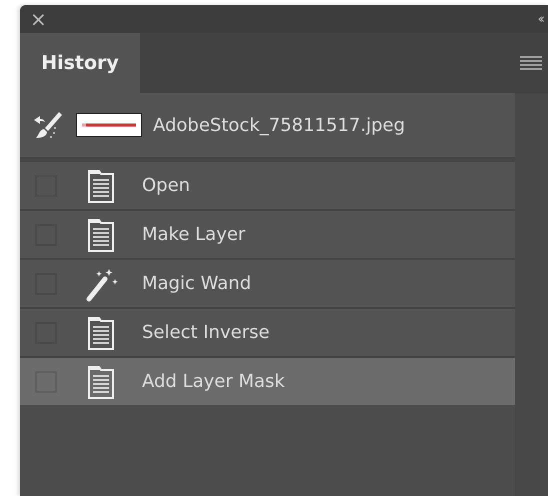  Describe the element at coordinates (267, 380) in the screenshot. I see `history-state: Add Layer Mask` at that location.